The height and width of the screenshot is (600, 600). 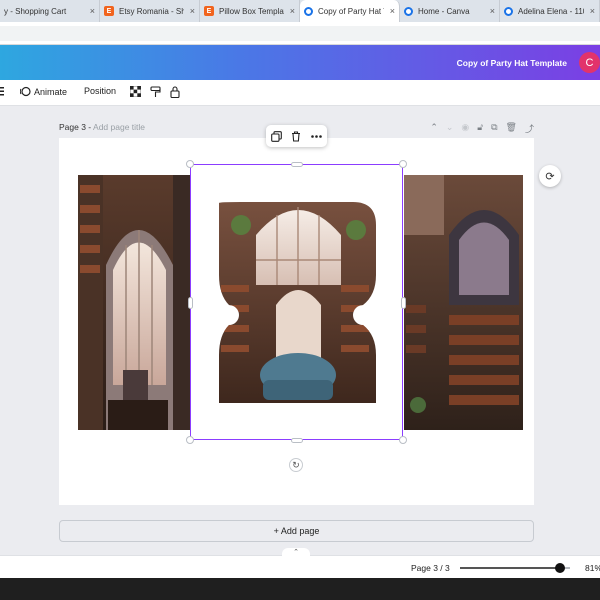 I want to click on avatar: C, so click(x=589, y=62).